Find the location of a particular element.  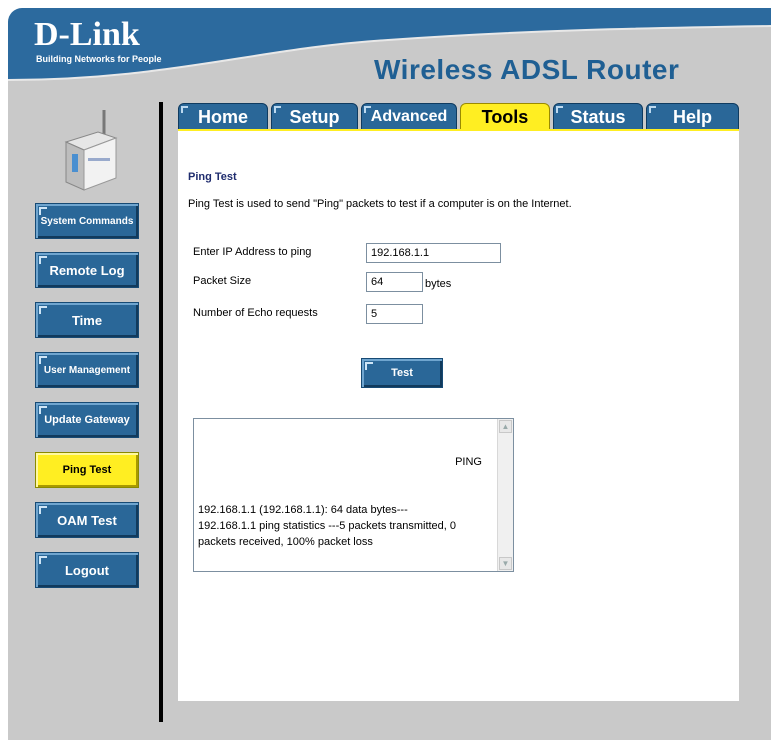

sidebar-item-label: Time is located at coordinates (87, 320).